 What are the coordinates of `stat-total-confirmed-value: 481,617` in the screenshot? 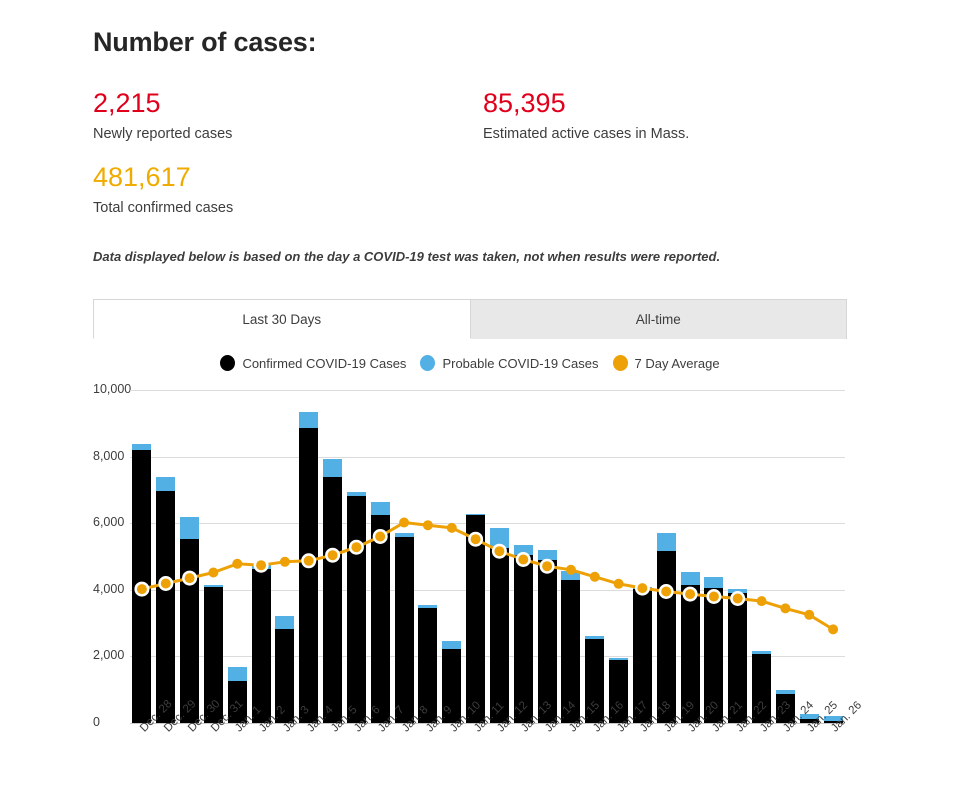 It's located at (142, 177).